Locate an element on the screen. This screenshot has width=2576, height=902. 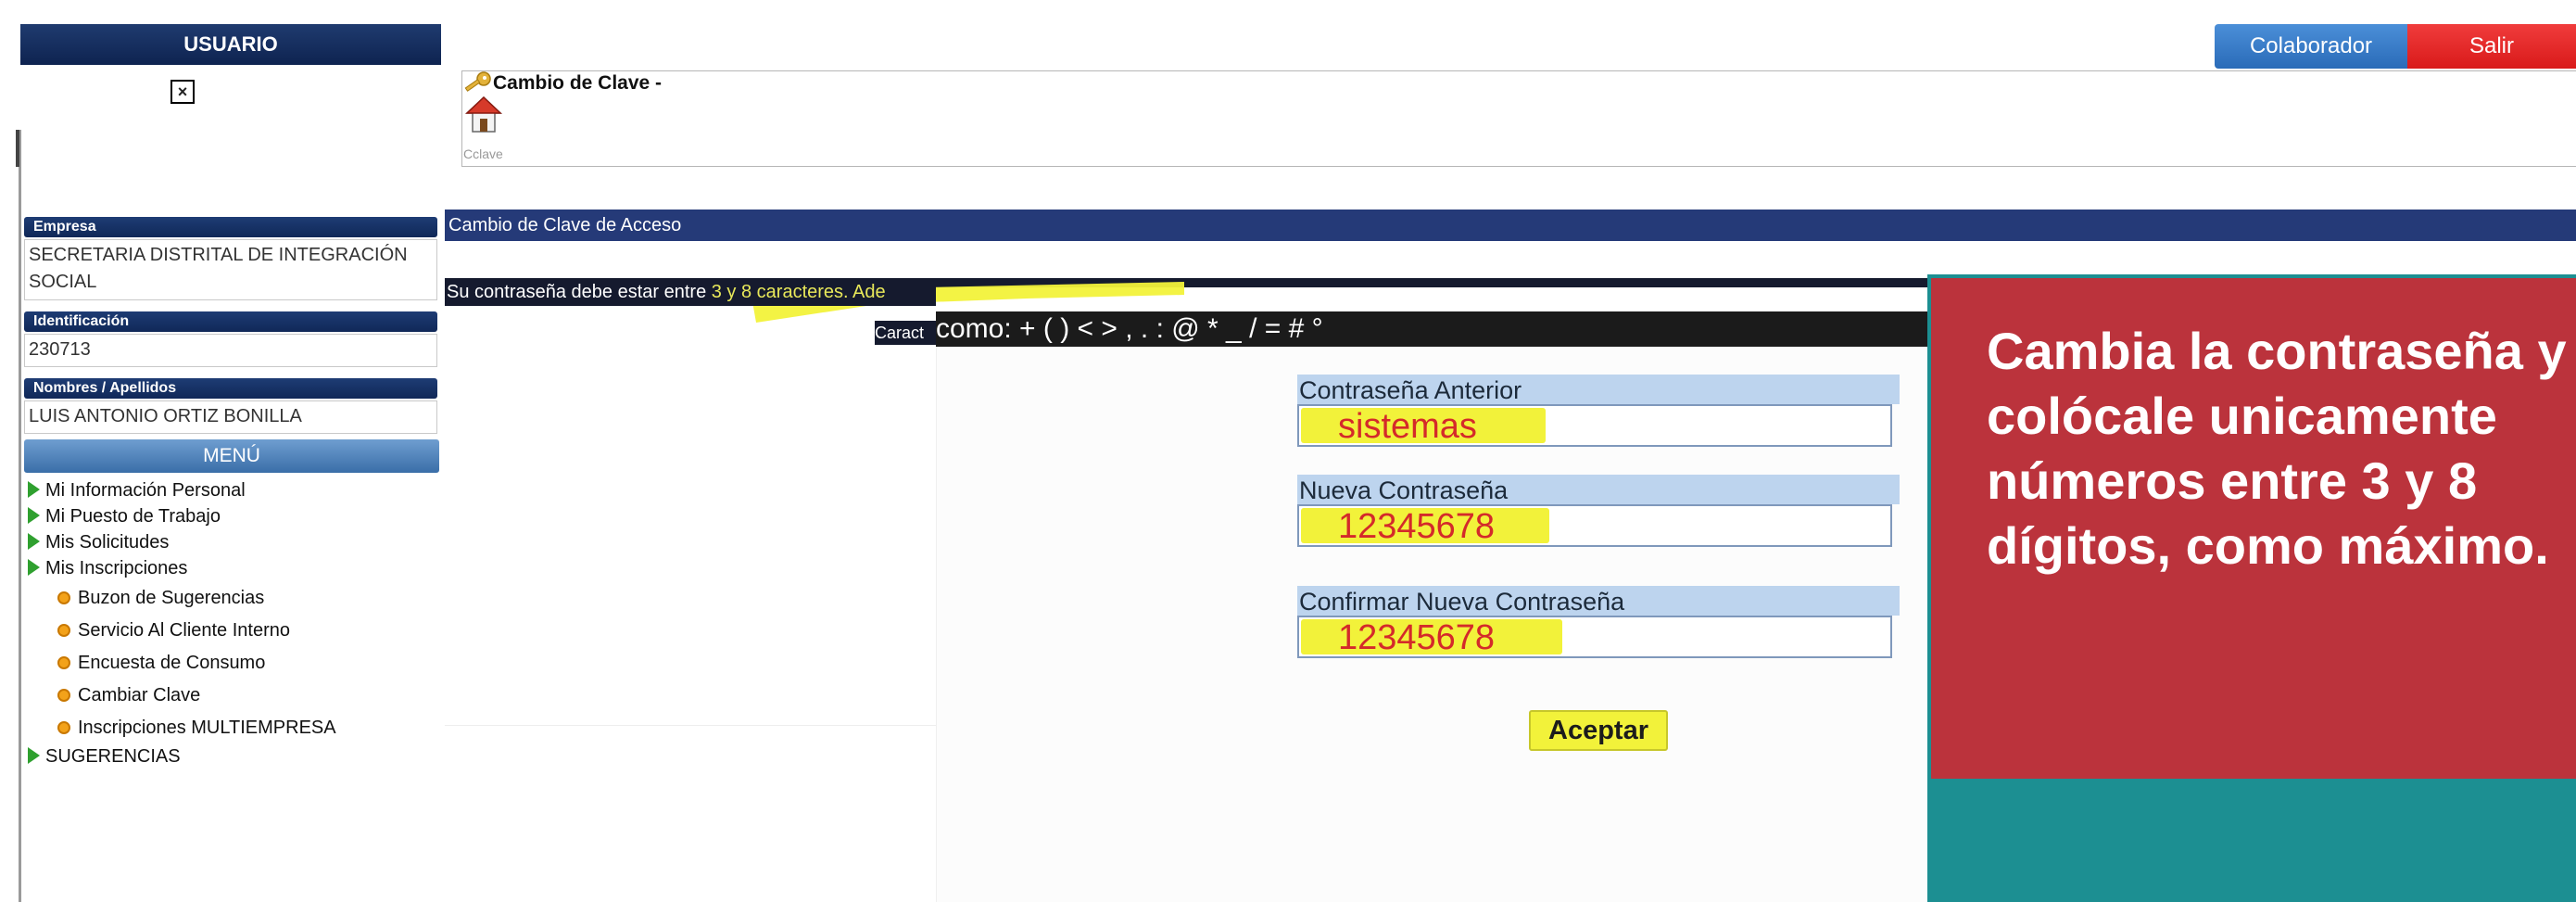
colaborador-button: Colaborador is located at coordinates (2311, 46).